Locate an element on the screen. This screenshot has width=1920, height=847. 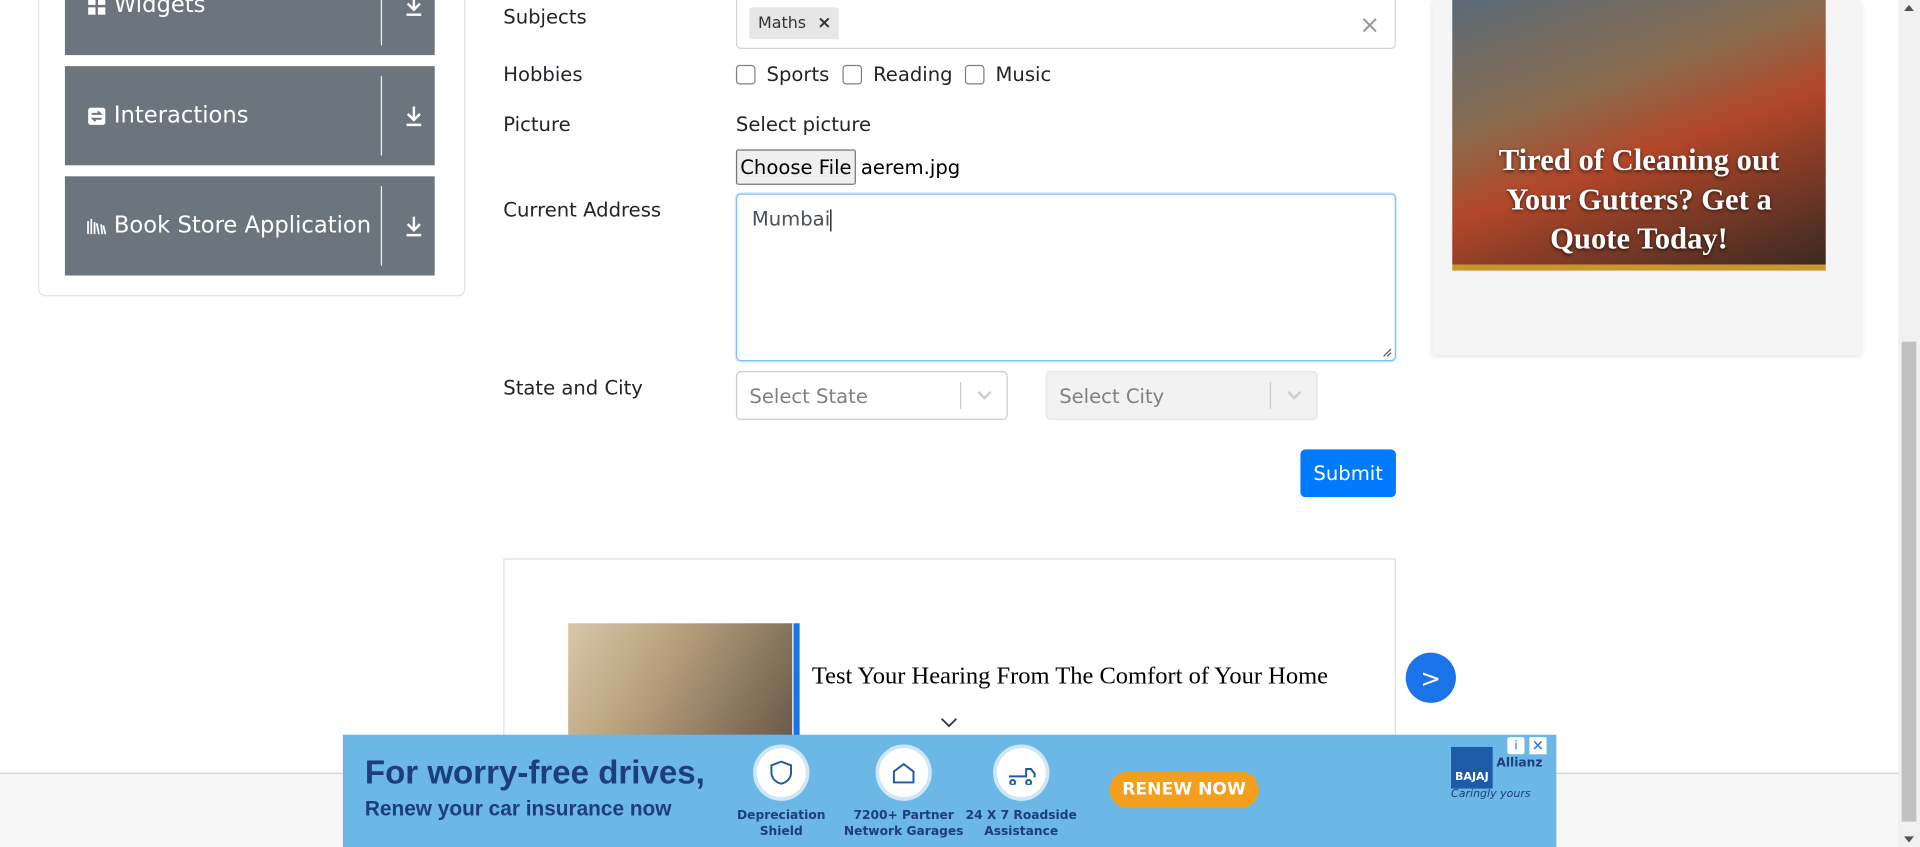
scroll-up-icon is located at coordinates (1909, 8).